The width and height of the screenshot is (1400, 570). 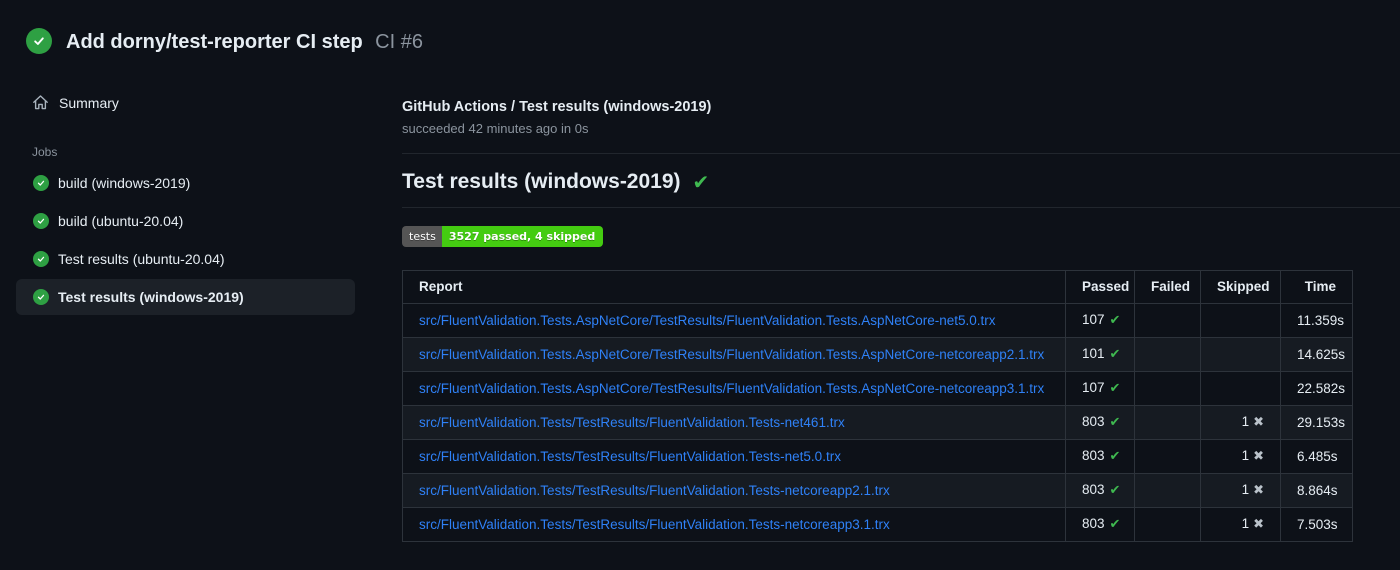 I want to click on time-cell: 6.485s, so click(x=1316, y=456).